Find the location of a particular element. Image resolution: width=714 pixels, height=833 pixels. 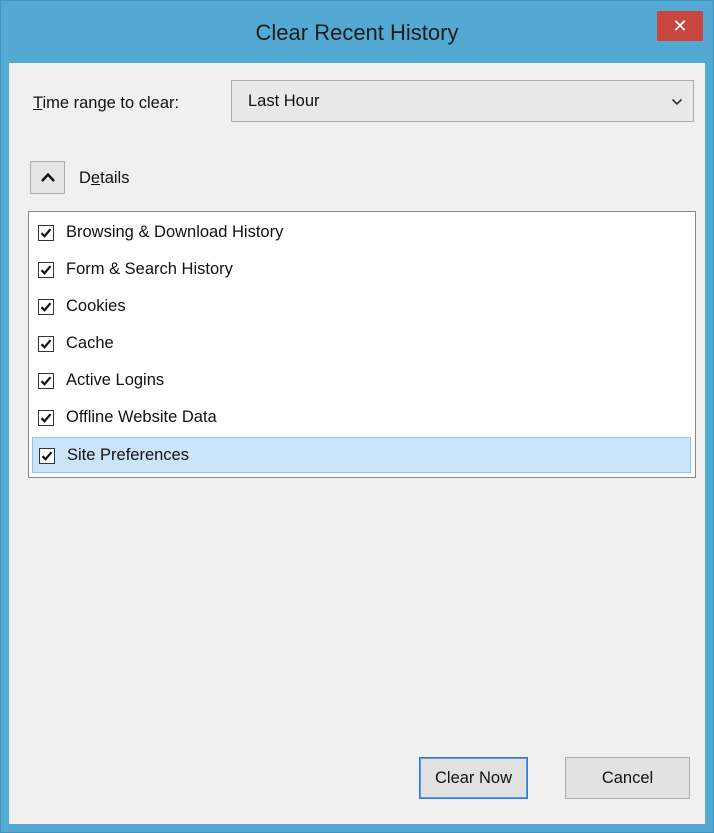

list-item-label: Active Logins is located at coordinates (115, 380).